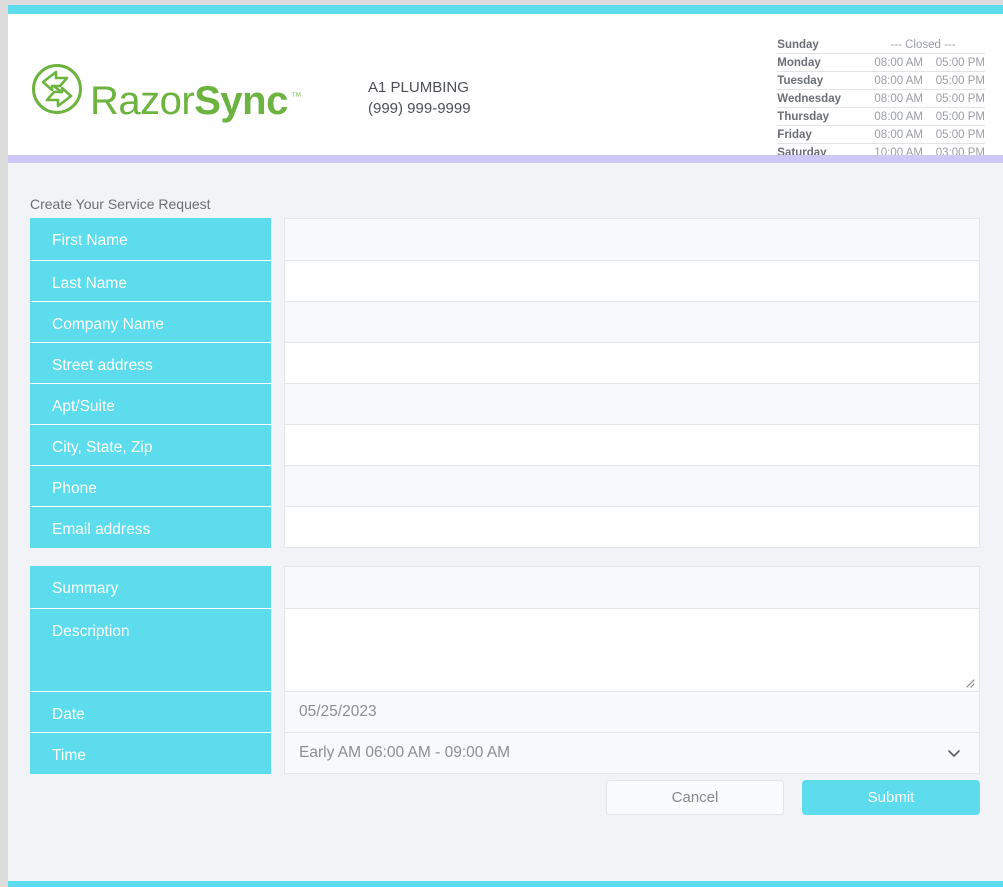 The width and height of the screenshot is (1003, 887). Describe the element at coordinates (418, 87) in the screenshot. I see `business-name: A1 PLUMBING` at that location.